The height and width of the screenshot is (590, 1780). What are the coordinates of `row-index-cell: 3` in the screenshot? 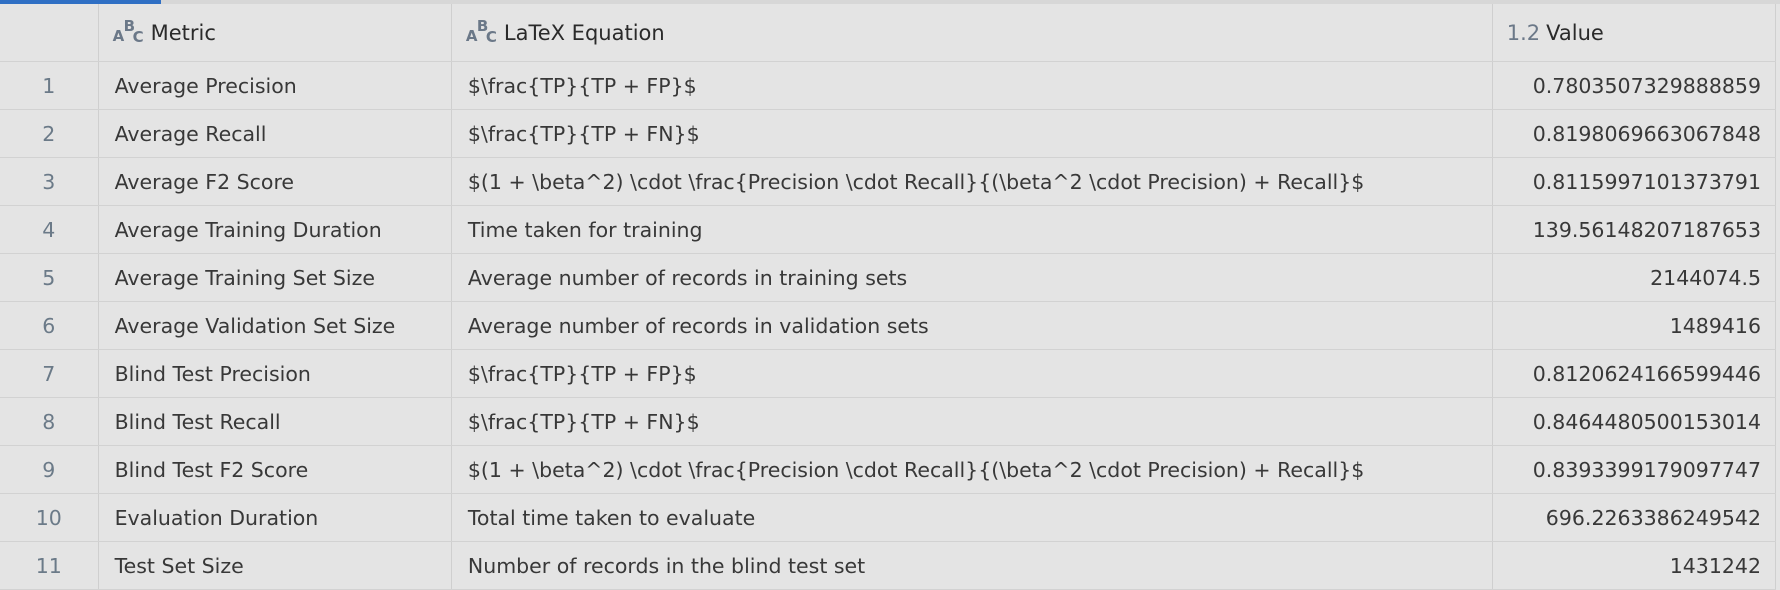 It's located at (49, 181).